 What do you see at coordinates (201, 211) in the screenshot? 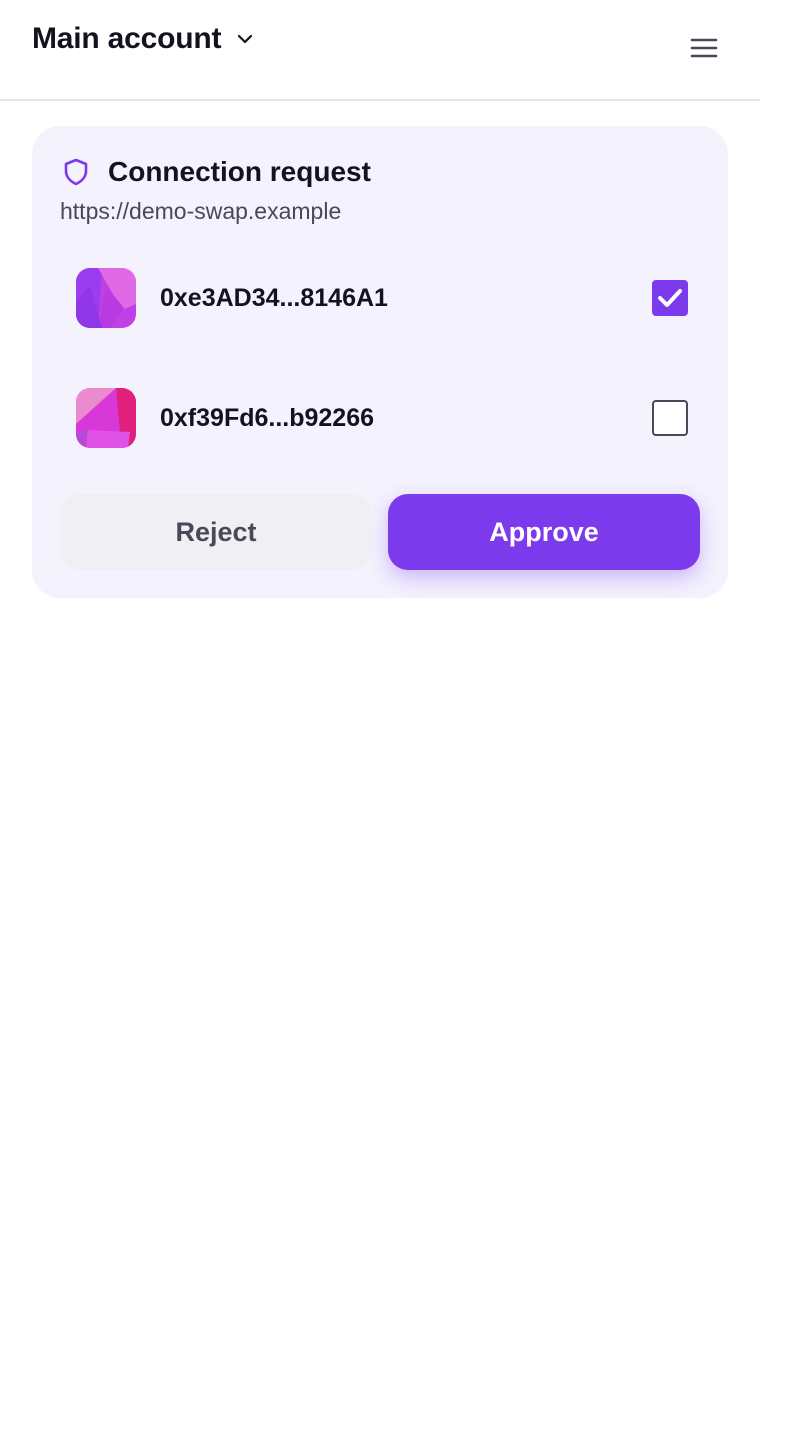
I see `origin-url: https://demo-swap.example` at bounding box center [201, 211].